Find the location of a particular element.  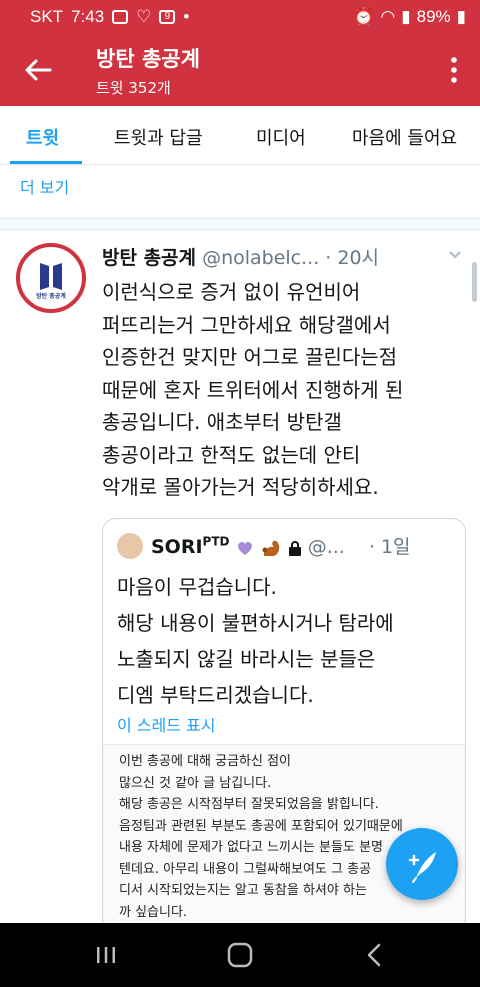

back-nav-icon is located at coordinates (374, 955).